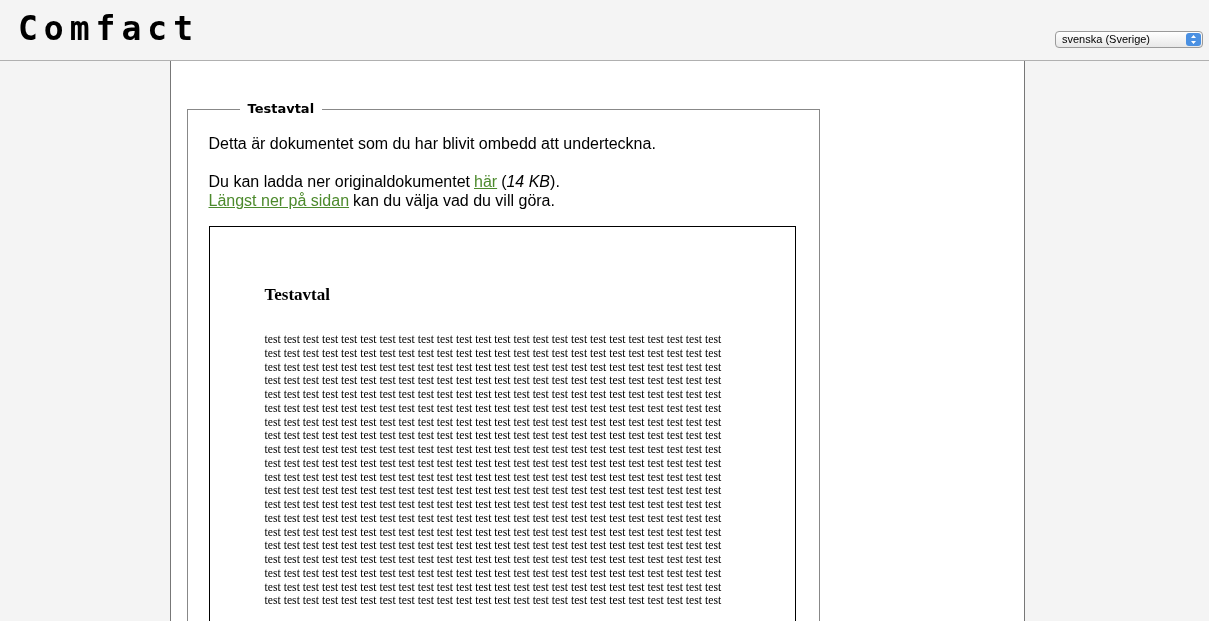 The height and width of the screenshot is (621, 1209). Describe the element at coordinates (432, 143) in the screenshot. I see `intro-text: Detta är dokumentet som du har blivit ombedd att underteckna.` at that location.